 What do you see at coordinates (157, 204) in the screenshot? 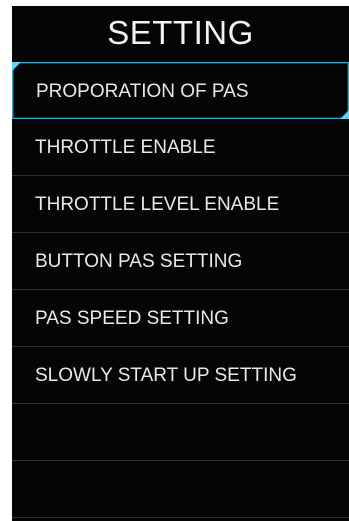
I see `menu-item-label: THROTTLE LEVEL ENABLE` at bounding box center [157, 204].